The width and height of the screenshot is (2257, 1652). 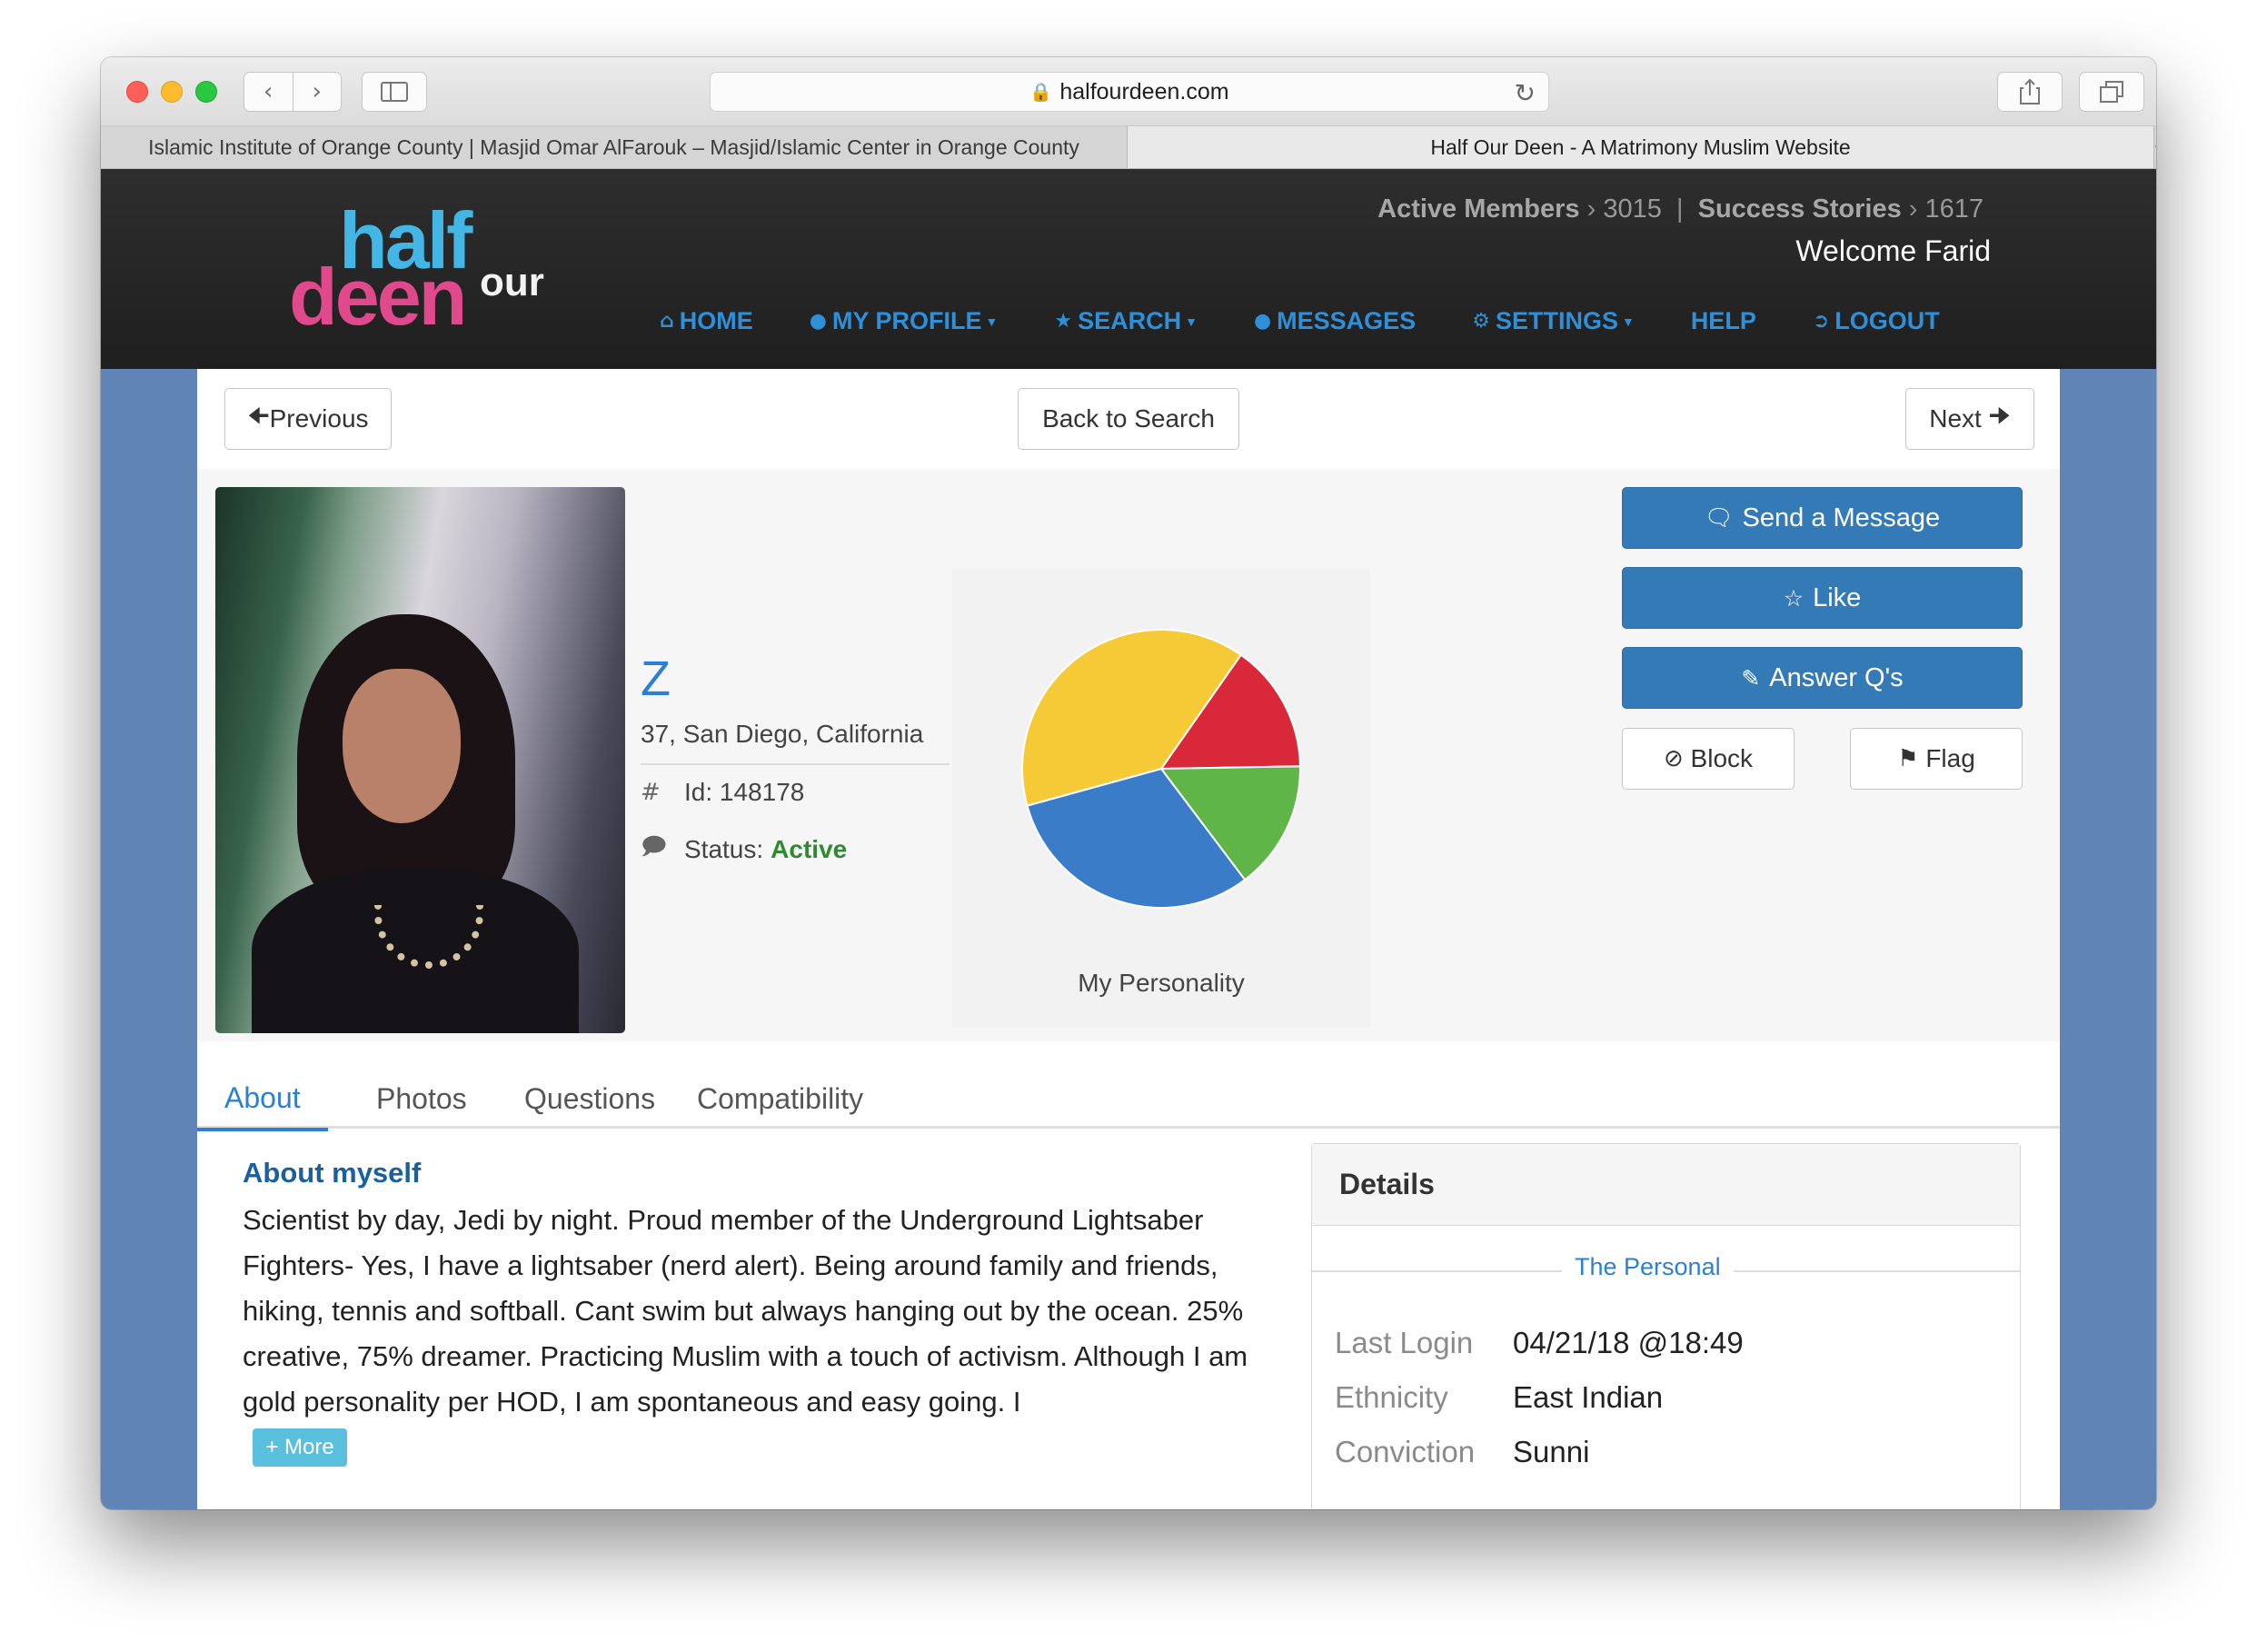 What do you see at coordinates (1751, 678) in the screenshot?
I see `edit-icon: ✎` at bounding box center [1751, 678].